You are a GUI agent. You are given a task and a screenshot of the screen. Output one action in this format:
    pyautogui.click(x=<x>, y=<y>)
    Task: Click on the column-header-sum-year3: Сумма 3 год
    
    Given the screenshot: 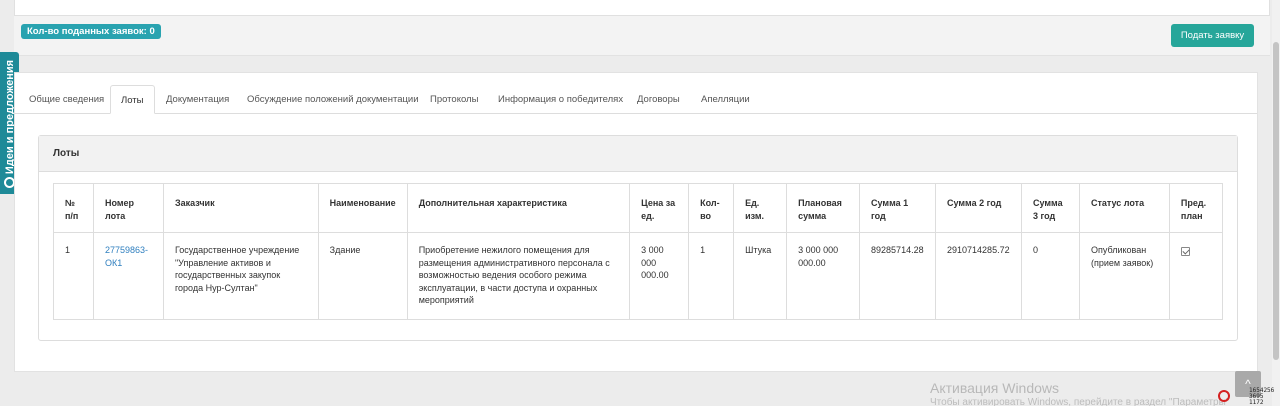 What is the action you would take?
    pyautogui.click(x=1050, y=208)
    